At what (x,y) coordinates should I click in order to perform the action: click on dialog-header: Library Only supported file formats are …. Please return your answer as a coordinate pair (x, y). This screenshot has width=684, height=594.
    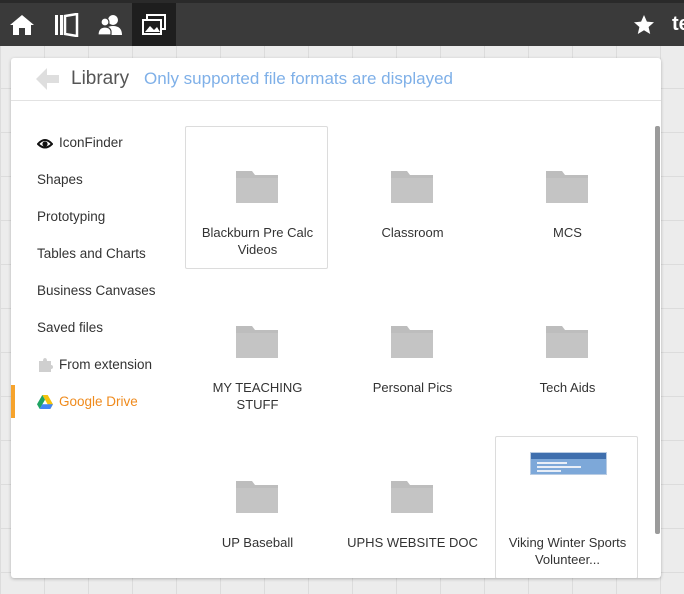
    Looking at the image, I should click on (336, 79).